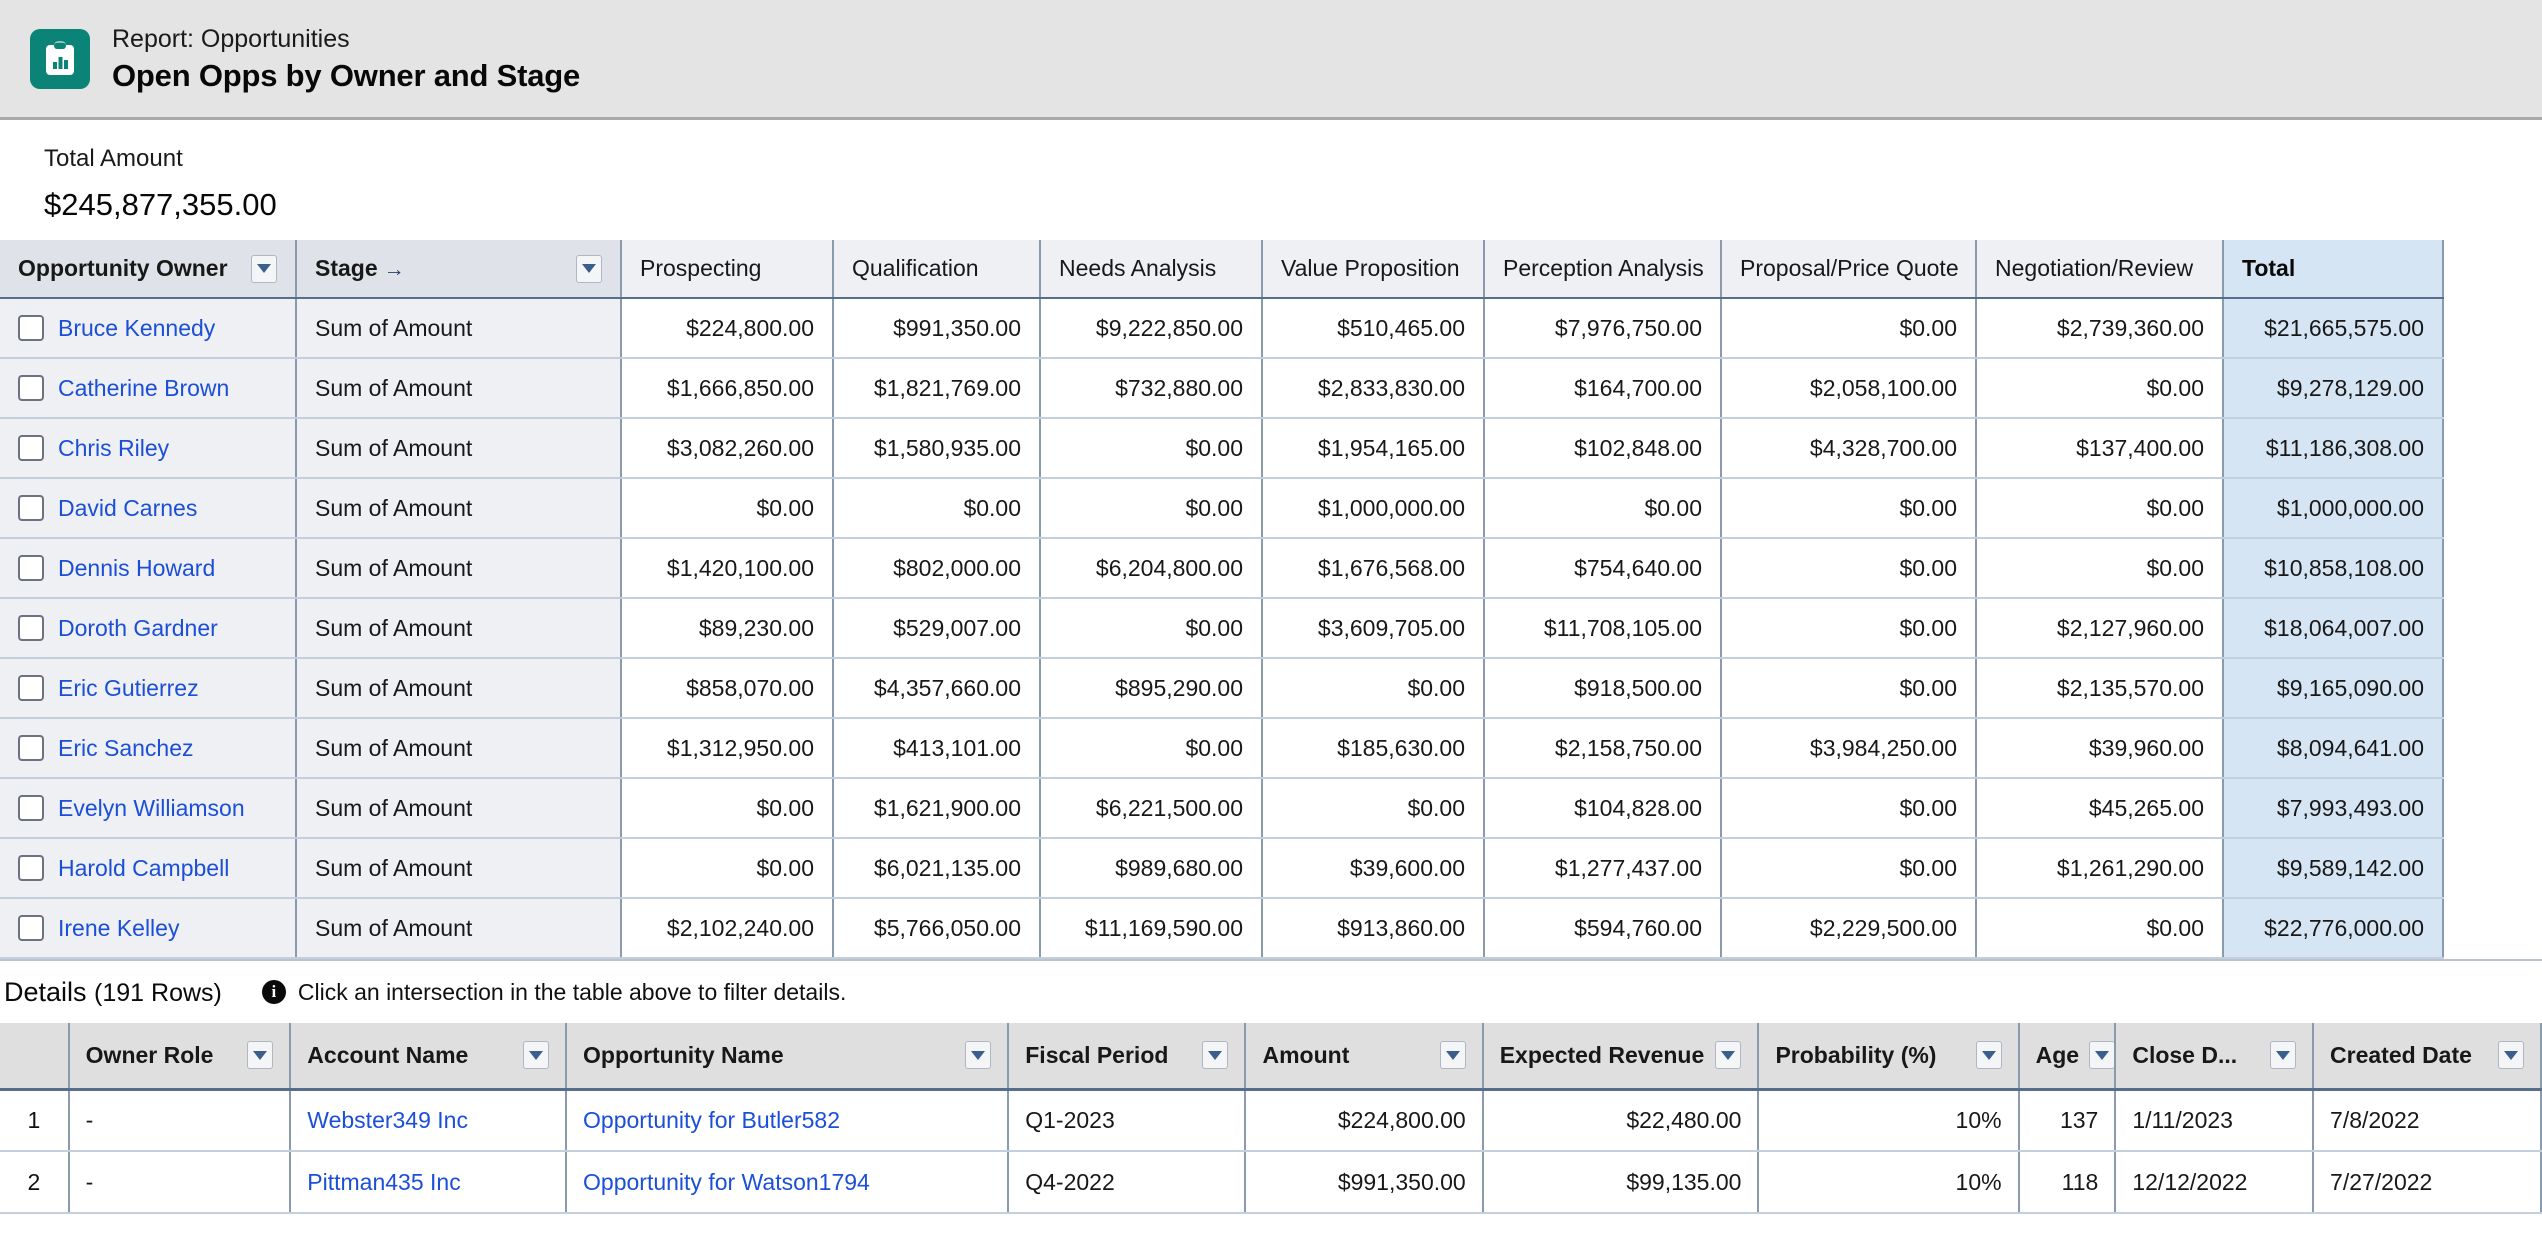  I want to click on pivot-column-perception-analysis: Perception Analysis, so click(1603, 269).